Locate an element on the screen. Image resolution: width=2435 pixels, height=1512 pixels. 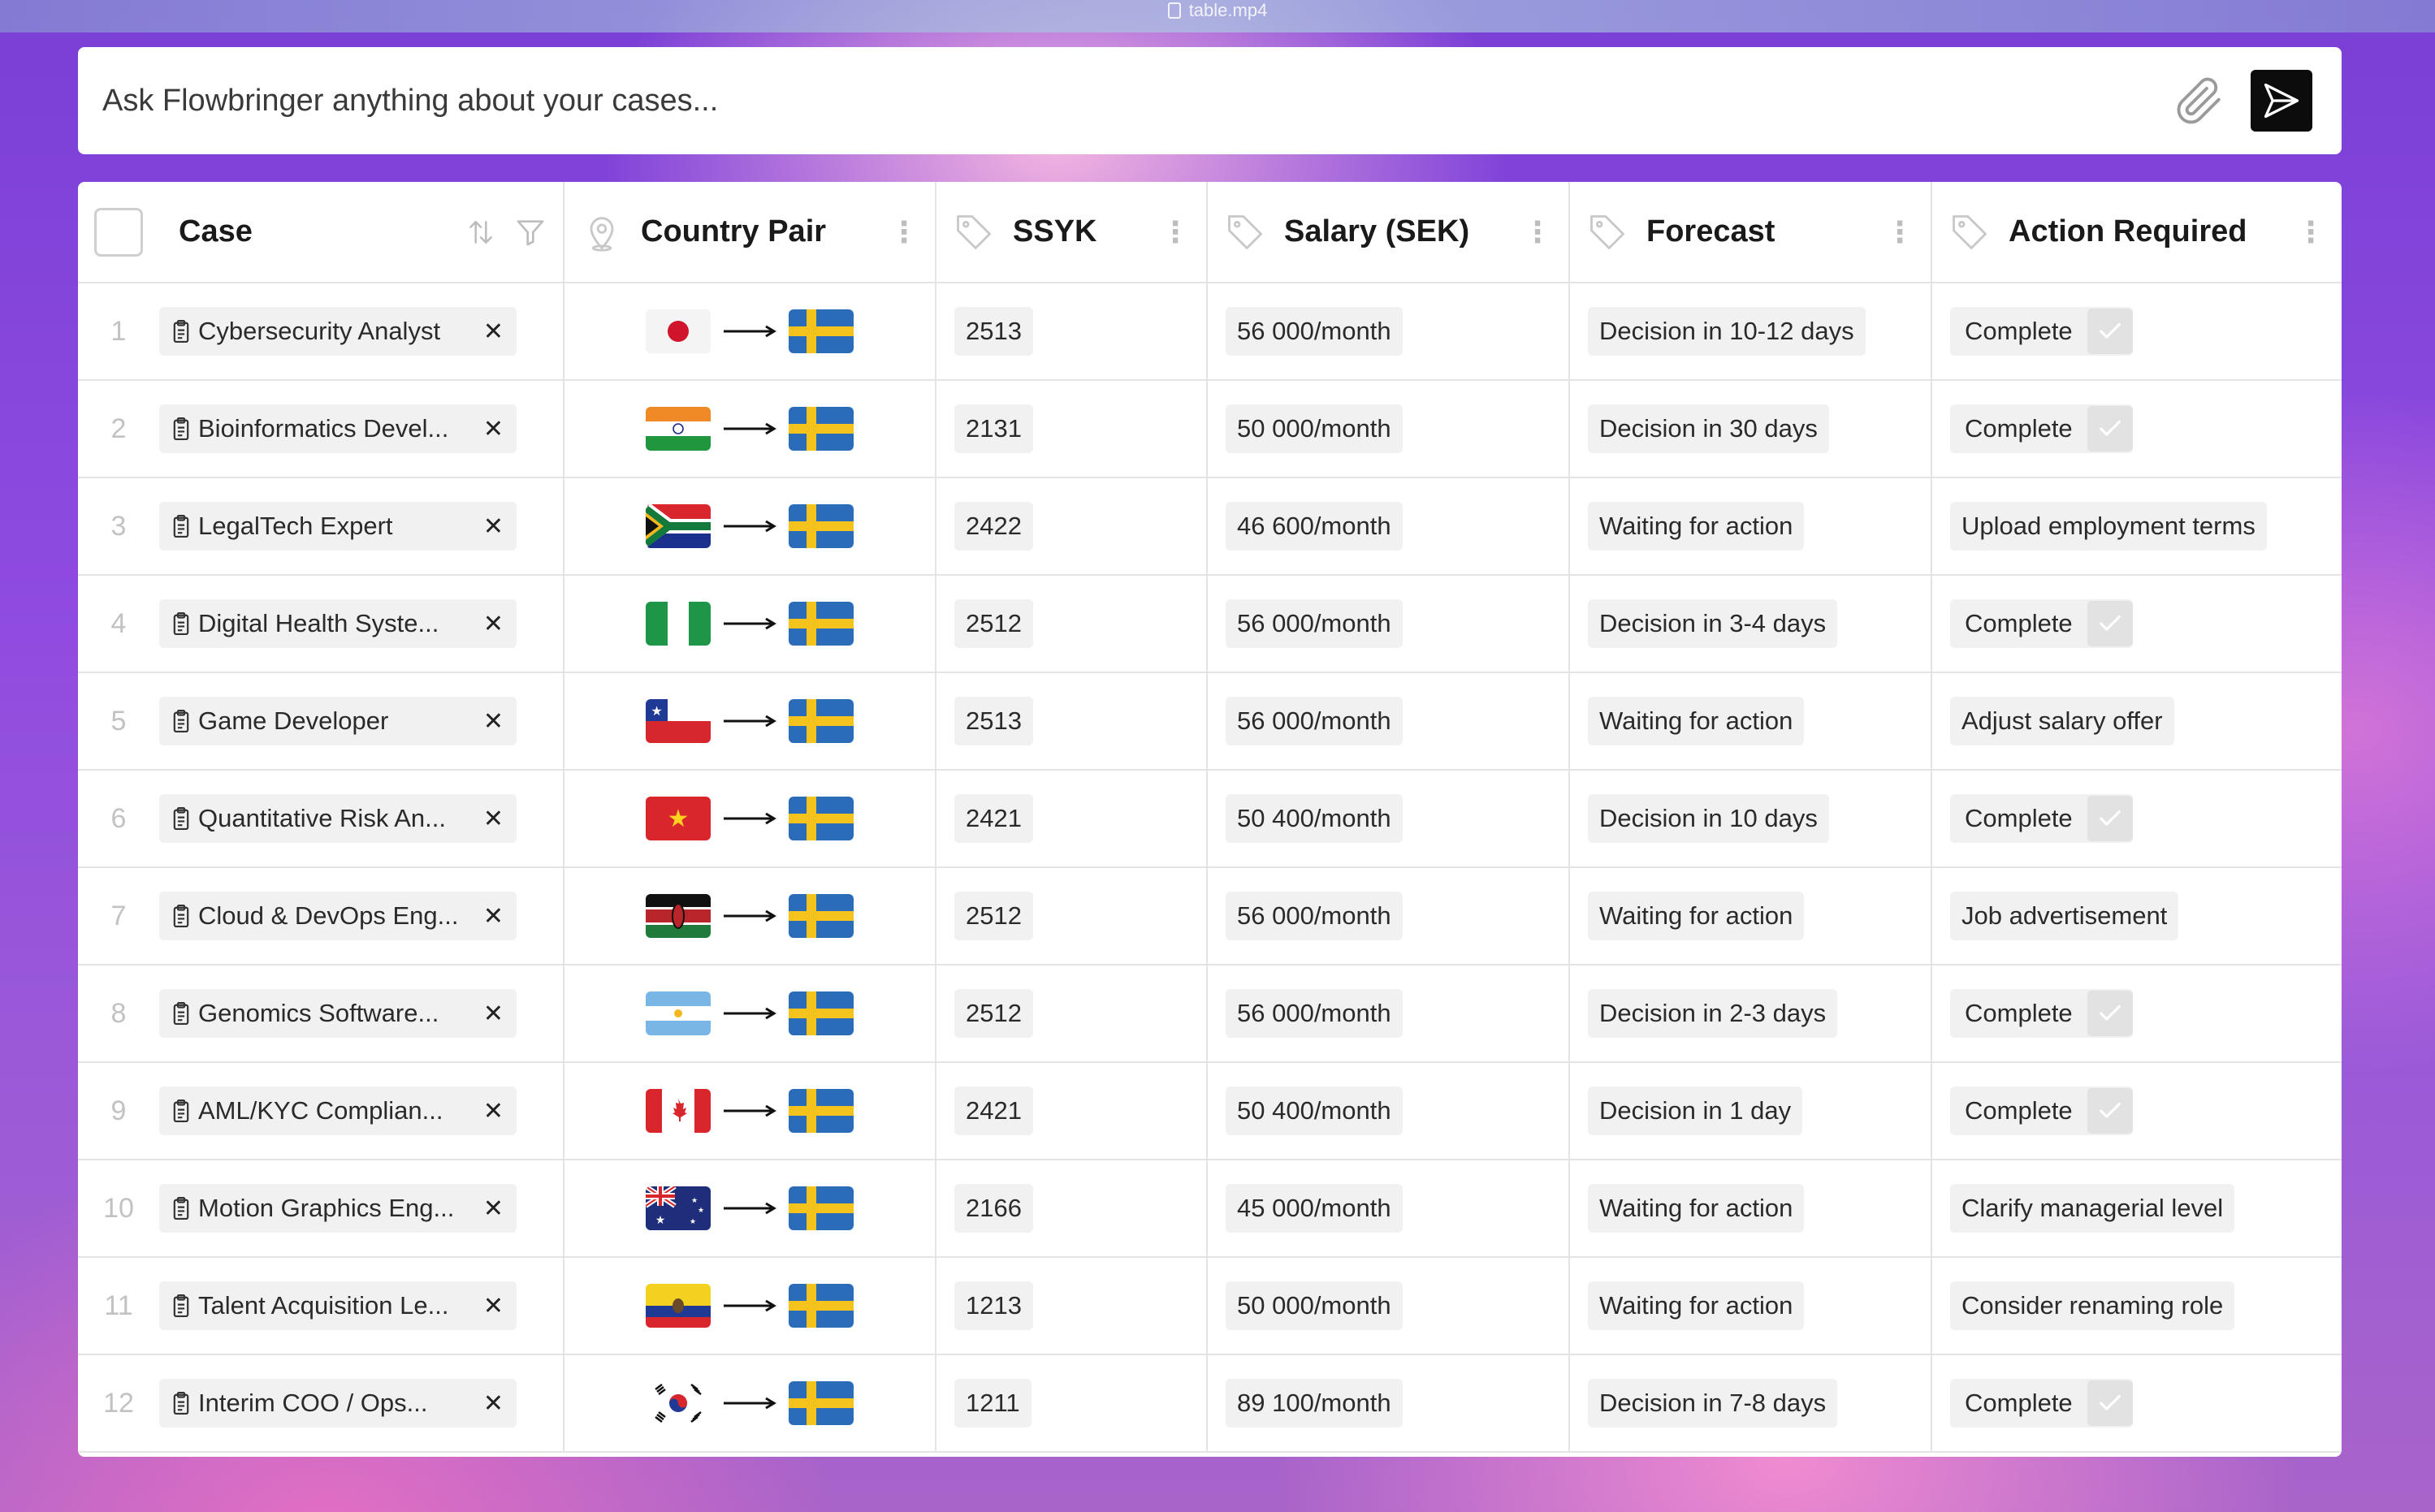
action-cell: Job advertisement is located at coordinates (2136, 916).